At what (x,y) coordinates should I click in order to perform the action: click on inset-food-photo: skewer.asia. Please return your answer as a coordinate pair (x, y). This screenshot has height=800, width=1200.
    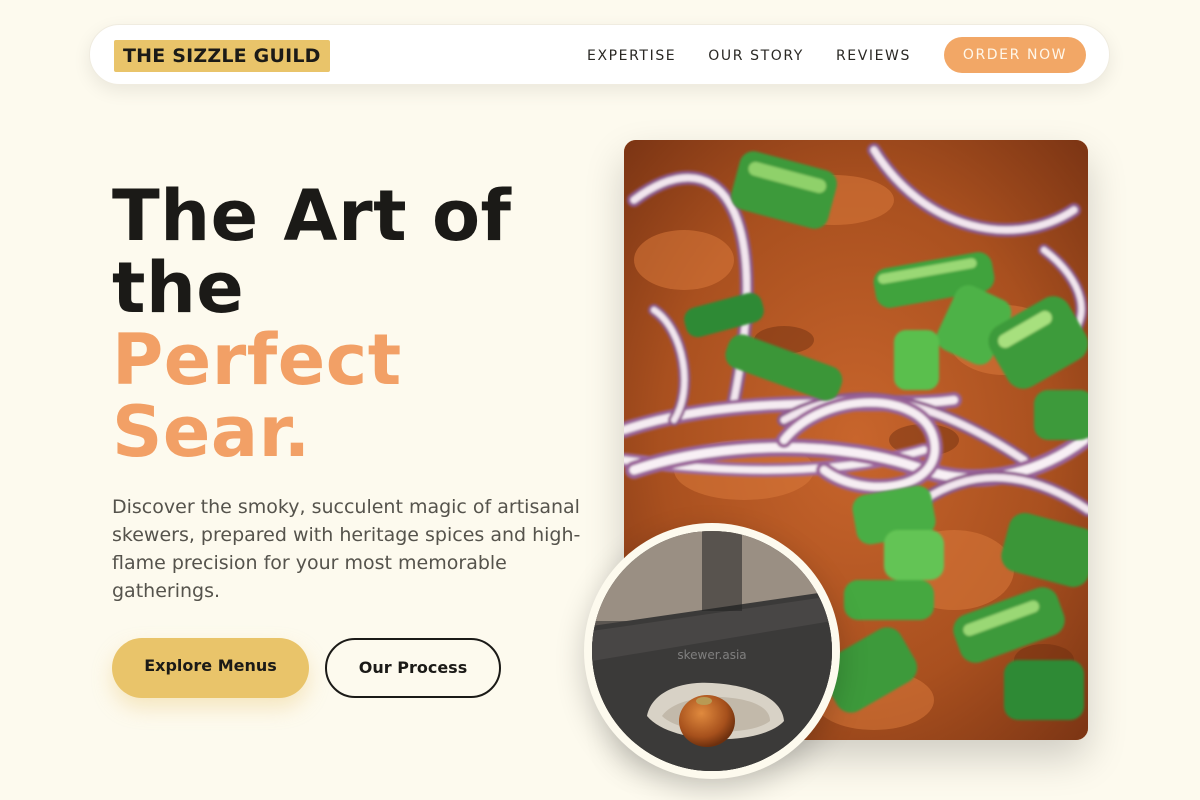
    Looking at the image, I should click on (712, 651).